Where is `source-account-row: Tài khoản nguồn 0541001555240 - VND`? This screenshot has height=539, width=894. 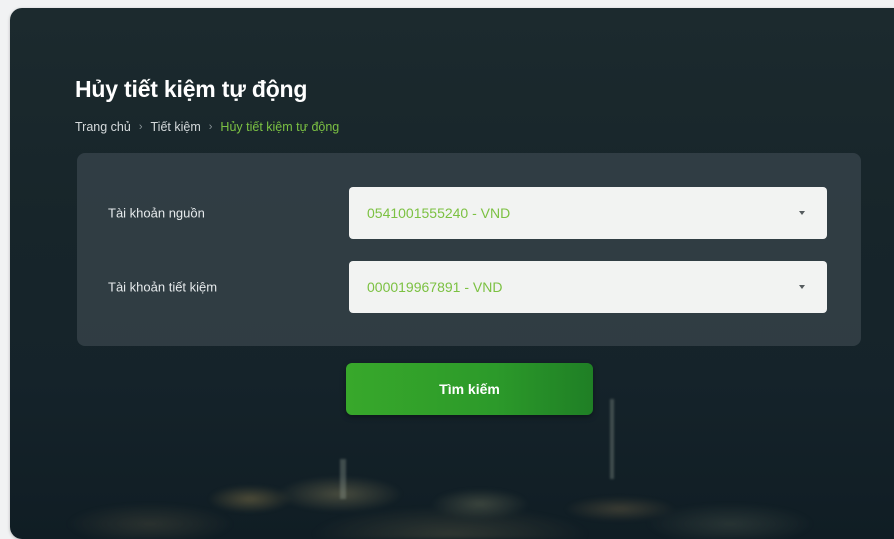
source-account-row: Tài khoản nguồn 0541001555240 - VND is located at coordinates (469, 213).